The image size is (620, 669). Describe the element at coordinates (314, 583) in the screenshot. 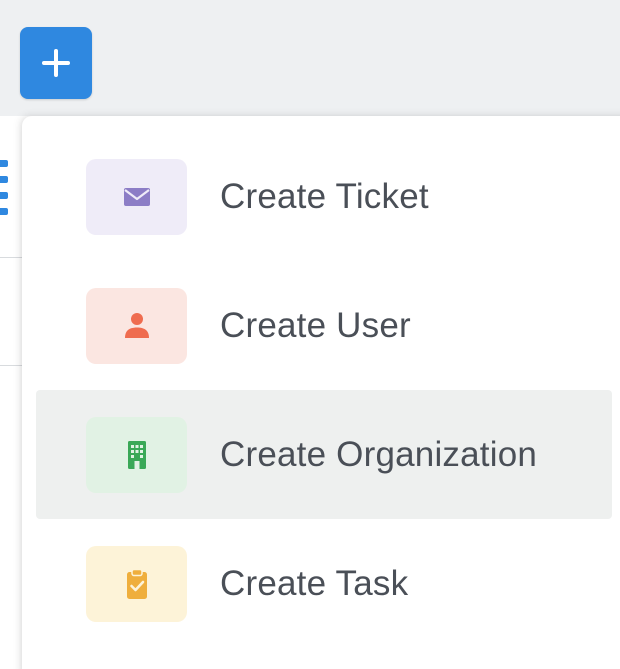

I see `menu-item-label: Create Task` at that location.